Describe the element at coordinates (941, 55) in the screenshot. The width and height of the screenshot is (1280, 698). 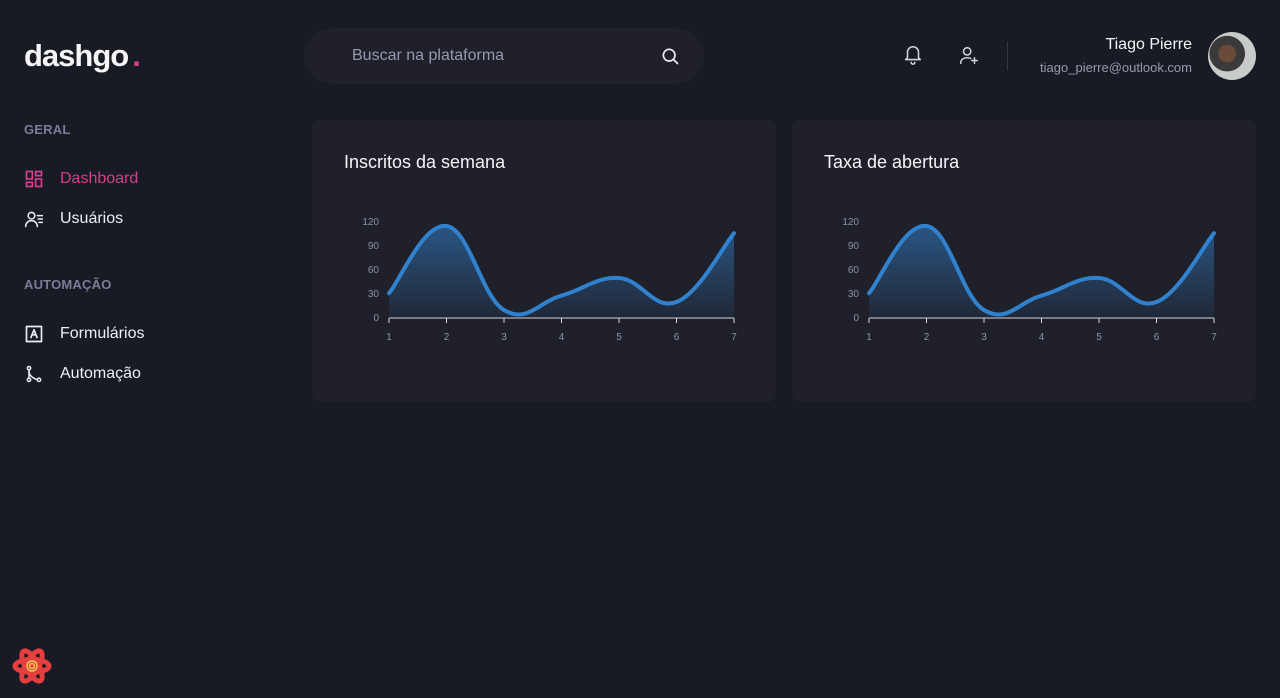
I see `header-actions` at that location.